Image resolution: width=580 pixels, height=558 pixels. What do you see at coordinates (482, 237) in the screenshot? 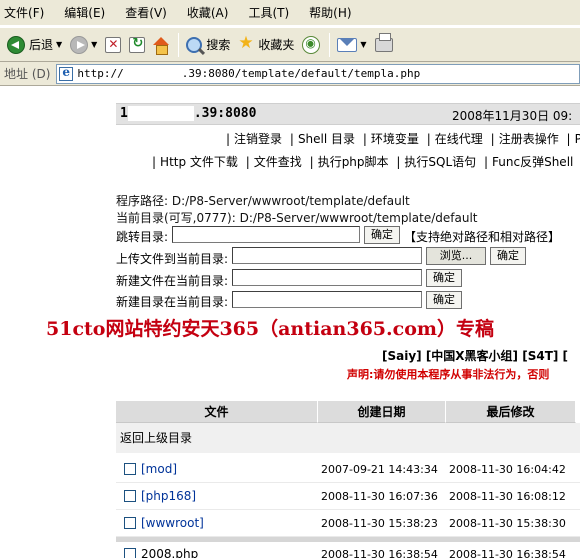
I see `jump-hint: 【支持绝对路径和相对路径】` at bounding box center [482, 237].